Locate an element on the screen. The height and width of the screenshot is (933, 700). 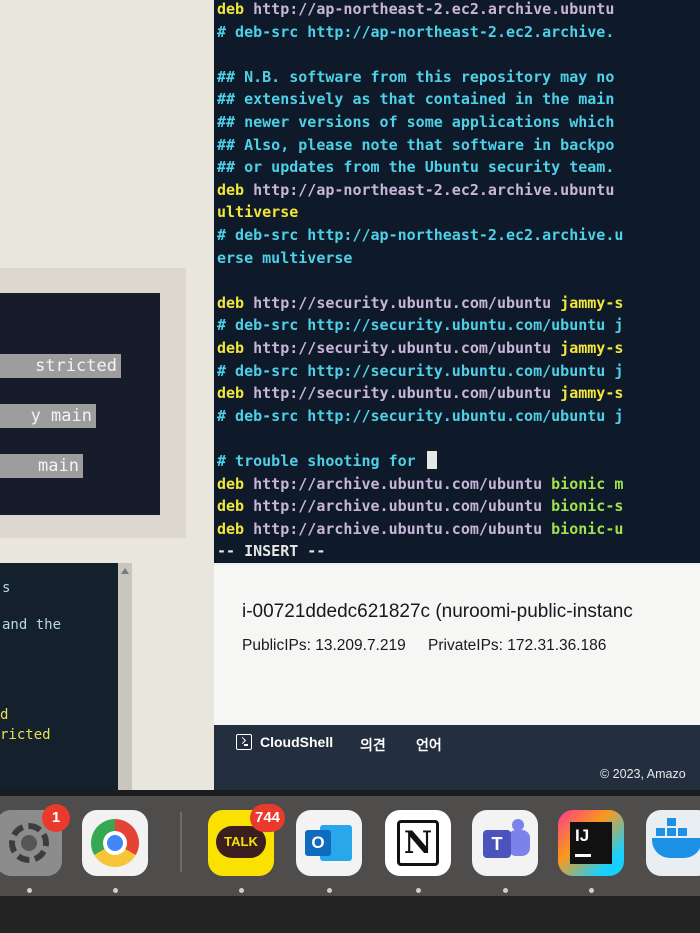
teams-app: T is located at coordinates (505, 843).